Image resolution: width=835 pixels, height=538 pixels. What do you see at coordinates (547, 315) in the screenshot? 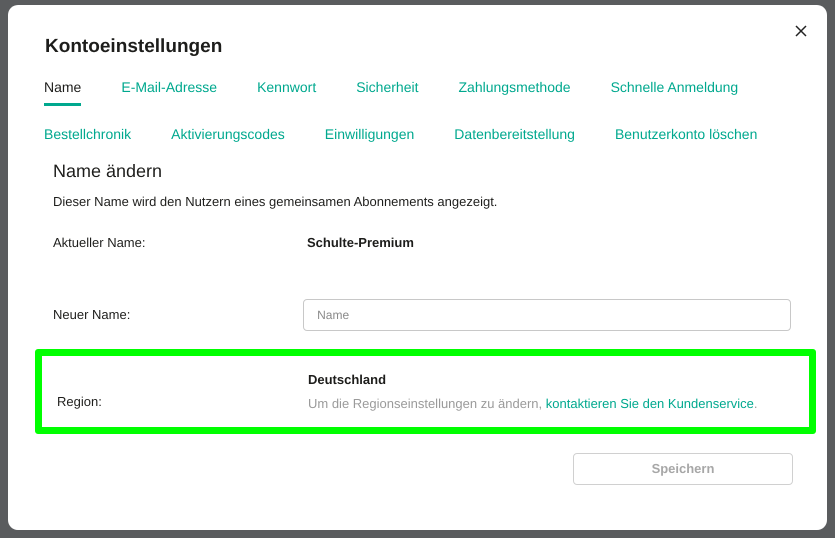
I see `name-input-field: Name` at bounding box center [547, 315].